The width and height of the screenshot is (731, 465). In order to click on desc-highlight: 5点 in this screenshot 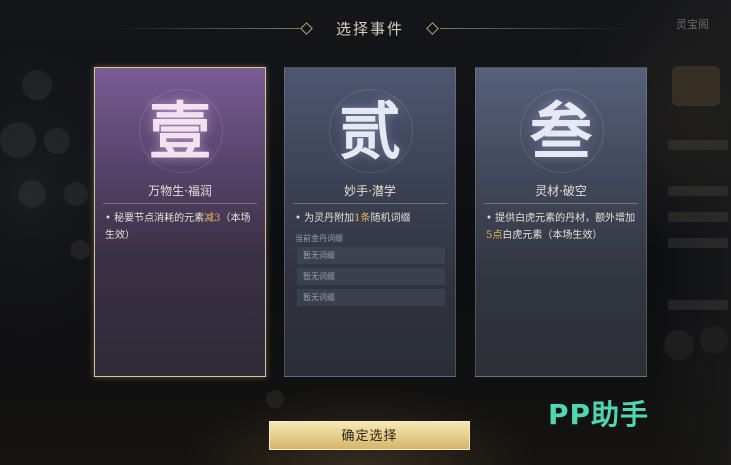, I will do `click(494, 235)`.